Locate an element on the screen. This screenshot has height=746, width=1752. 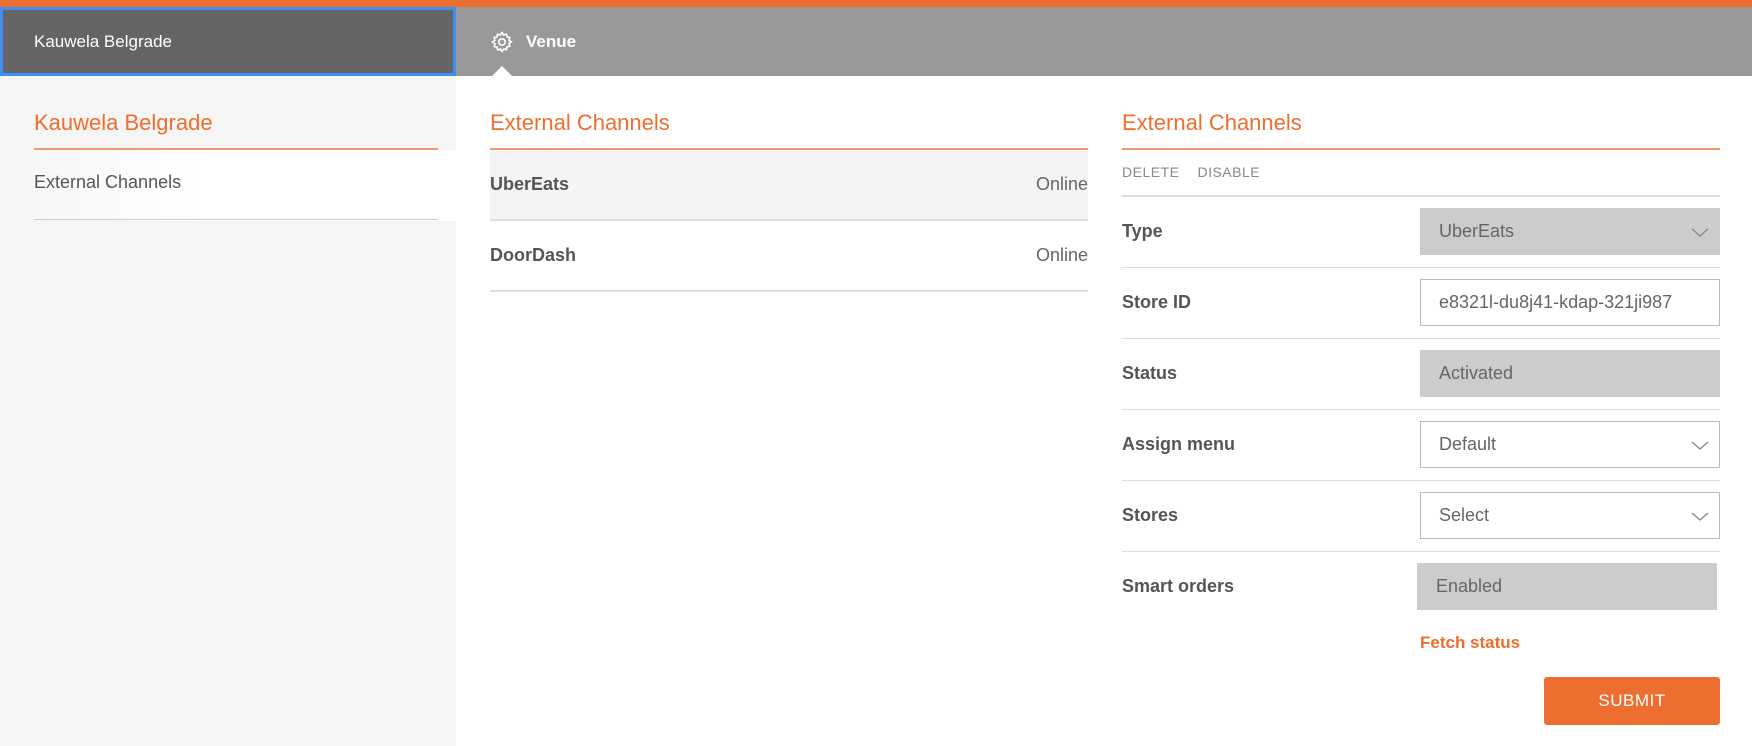
form-title-divider is located at coordinates (1421, 149).